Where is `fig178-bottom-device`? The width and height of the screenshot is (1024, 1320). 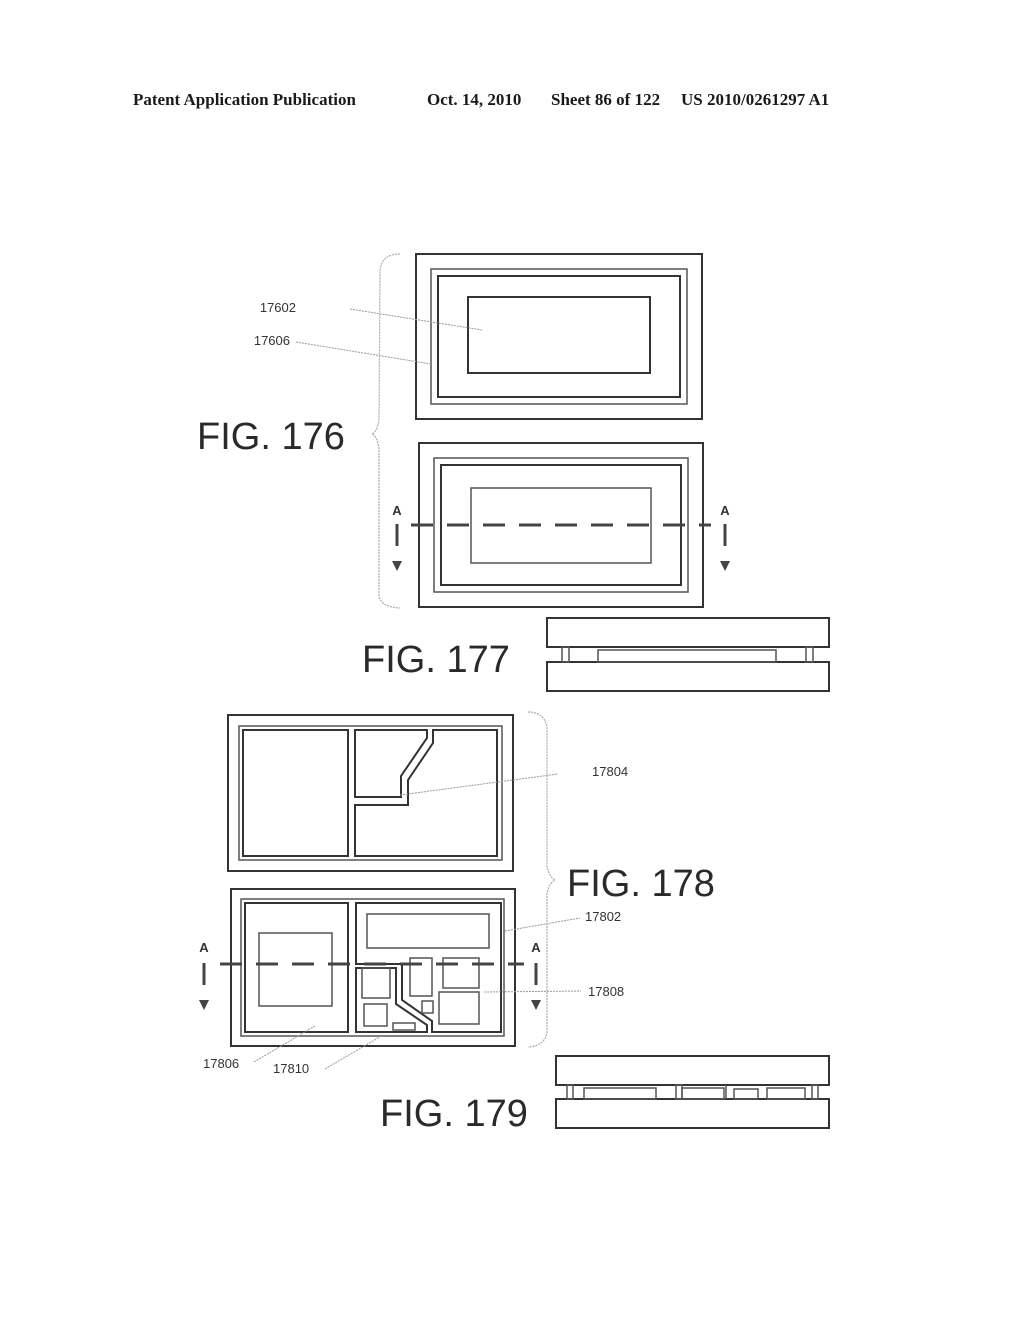 fig178-bottom-device is located at coordinates (373, 967).